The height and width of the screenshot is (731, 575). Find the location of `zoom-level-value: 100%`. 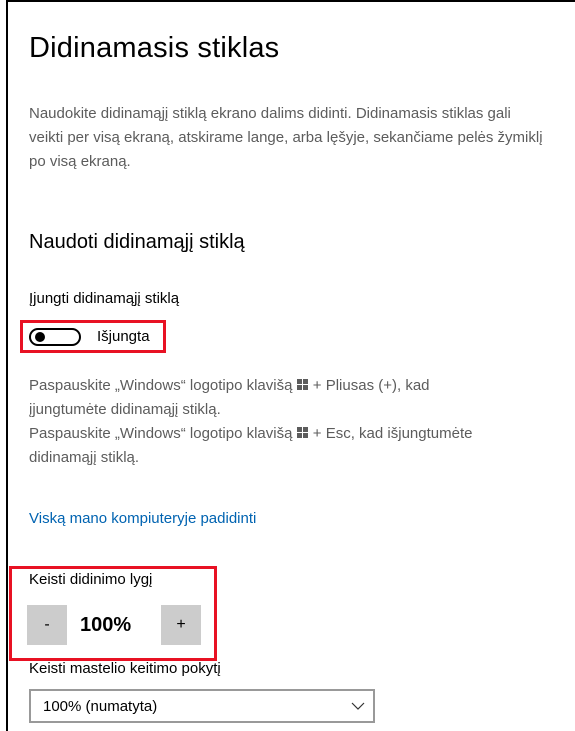

zoom-level-value: 100% is located at coordinates (106, 625).